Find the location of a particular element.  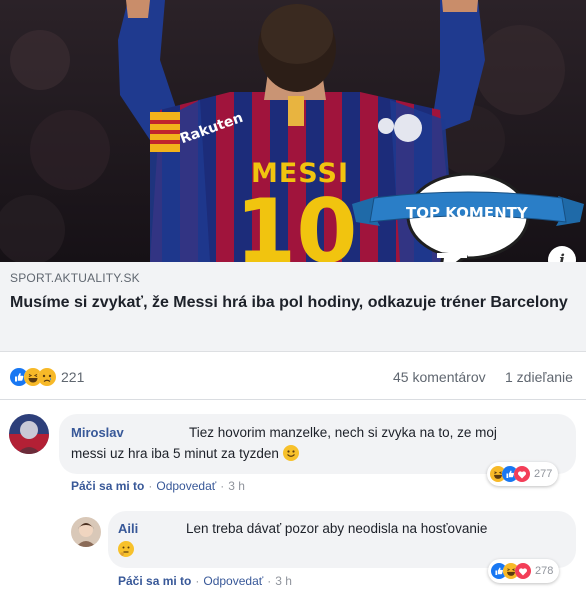

sad-icon is located at coordinates (47, 377).